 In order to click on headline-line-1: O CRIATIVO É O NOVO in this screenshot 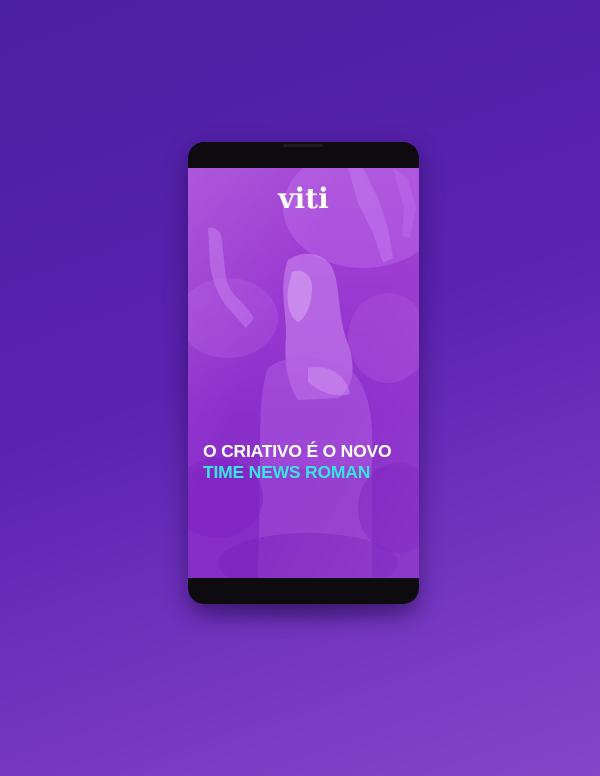, I will do `click(297, 451)`.